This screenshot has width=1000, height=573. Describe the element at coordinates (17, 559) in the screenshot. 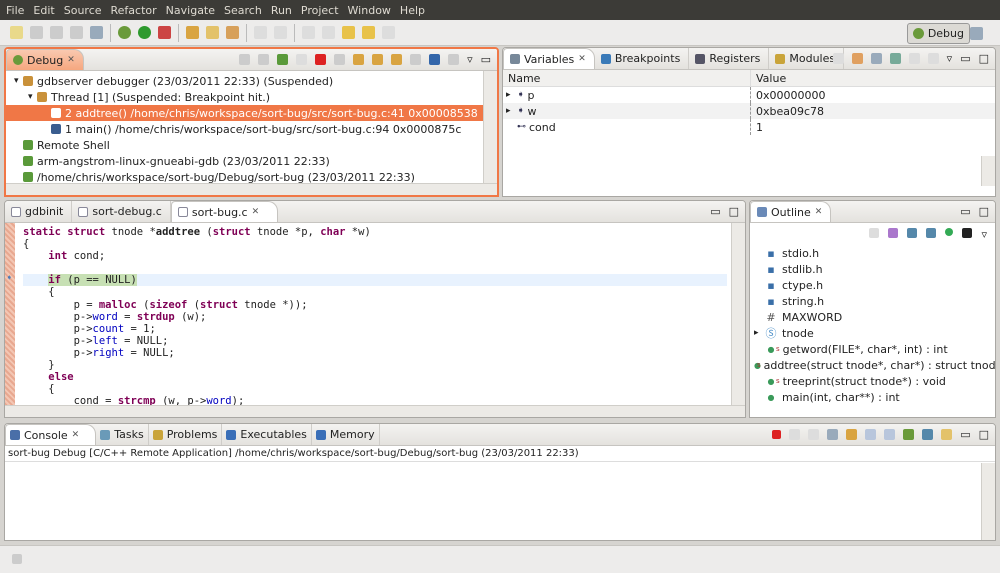

I see `fast-view-icon` at that location.